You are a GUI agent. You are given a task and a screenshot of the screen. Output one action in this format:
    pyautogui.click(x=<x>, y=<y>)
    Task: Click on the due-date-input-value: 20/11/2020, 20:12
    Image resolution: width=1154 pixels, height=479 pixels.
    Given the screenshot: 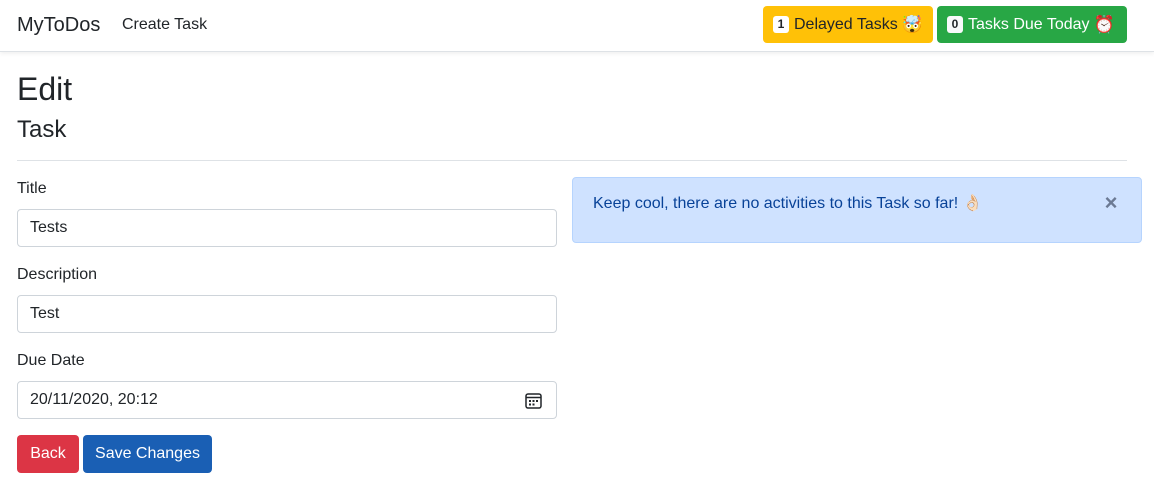 What is the action you would take?
    pyautogui.click(x=94, y=399)
    